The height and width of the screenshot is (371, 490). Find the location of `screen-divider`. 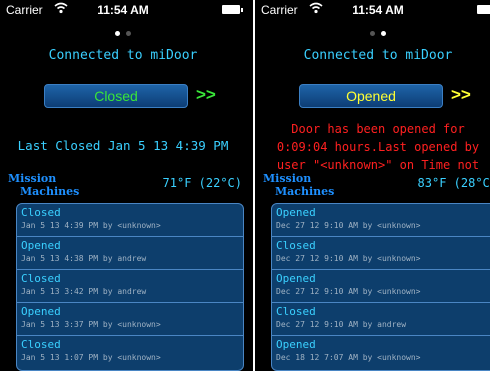

screen-divider is located at coordinates (254, 185).